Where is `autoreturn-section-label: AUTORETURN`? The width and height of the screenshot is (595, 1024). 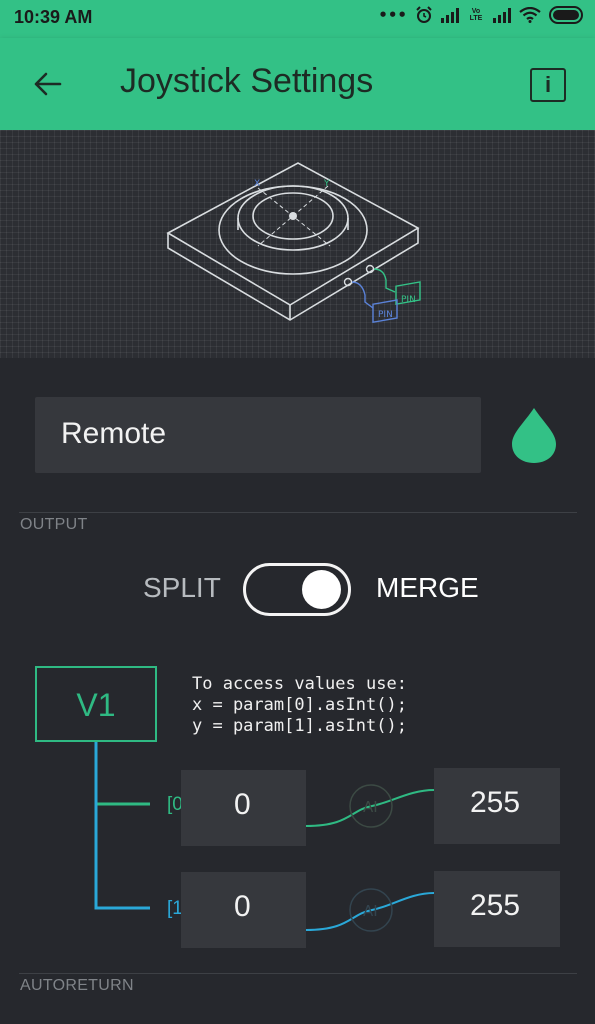
autoreturn-section-label: AUTORETURN is located at coordinates (77, 985).